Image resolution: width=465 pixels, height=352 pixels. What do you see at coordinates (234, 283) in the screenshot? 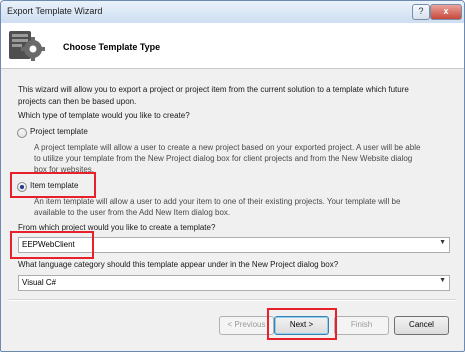
I see `language-select: Visual C# ▼` at bounding box center [234, 283].